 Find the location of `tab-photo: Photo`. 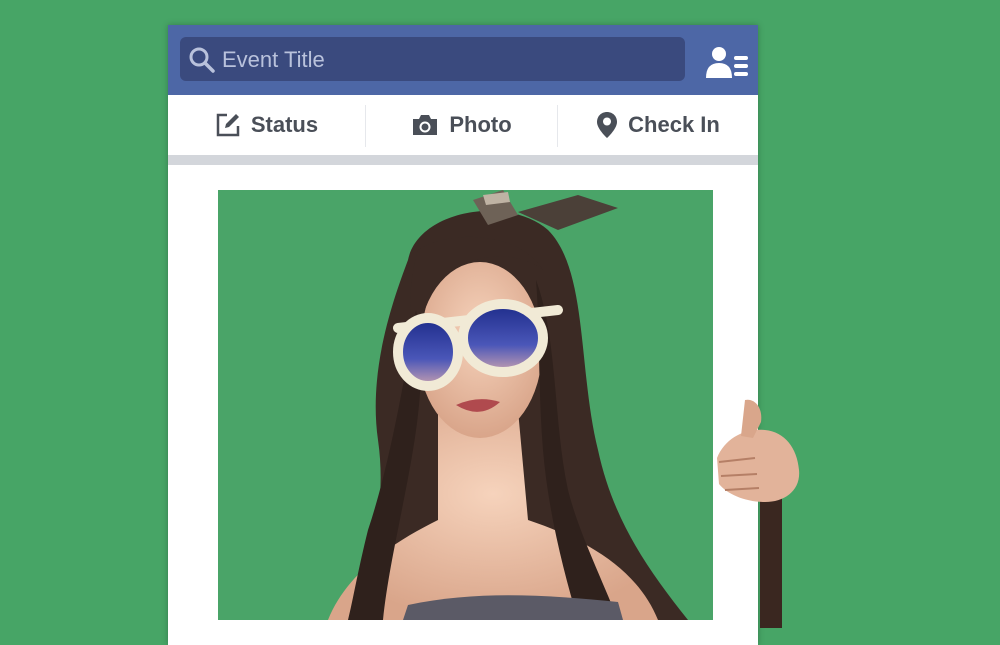

tab-photo: Photo is located at coordinates (461, 125).